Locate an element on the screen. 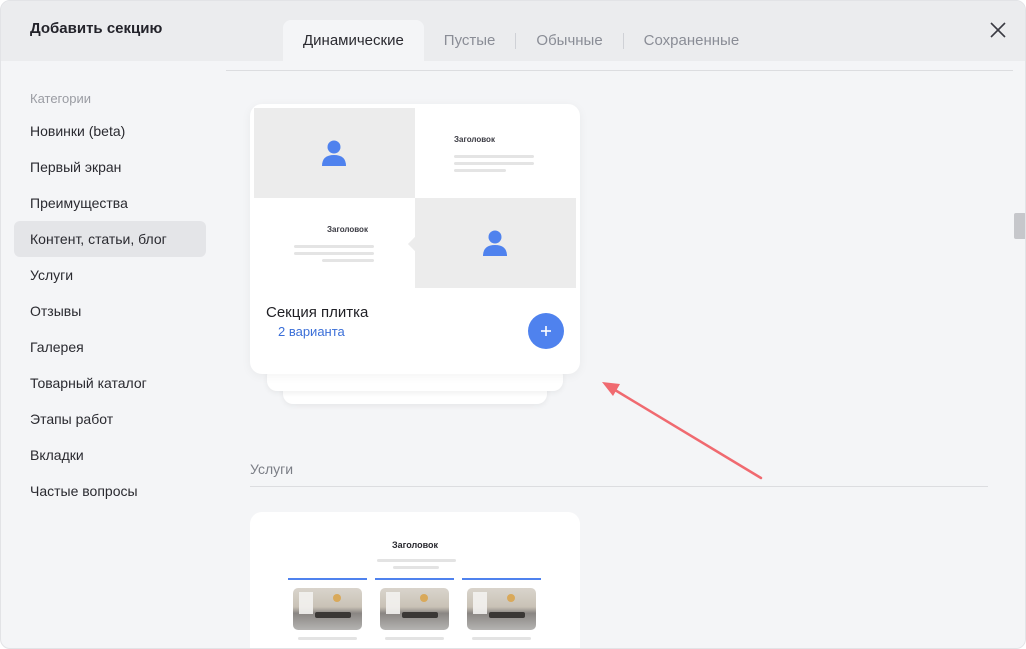 This screenshot has width=1026, height=649. category-item-tabs: Вкладки is located at coordinates (110, 455).